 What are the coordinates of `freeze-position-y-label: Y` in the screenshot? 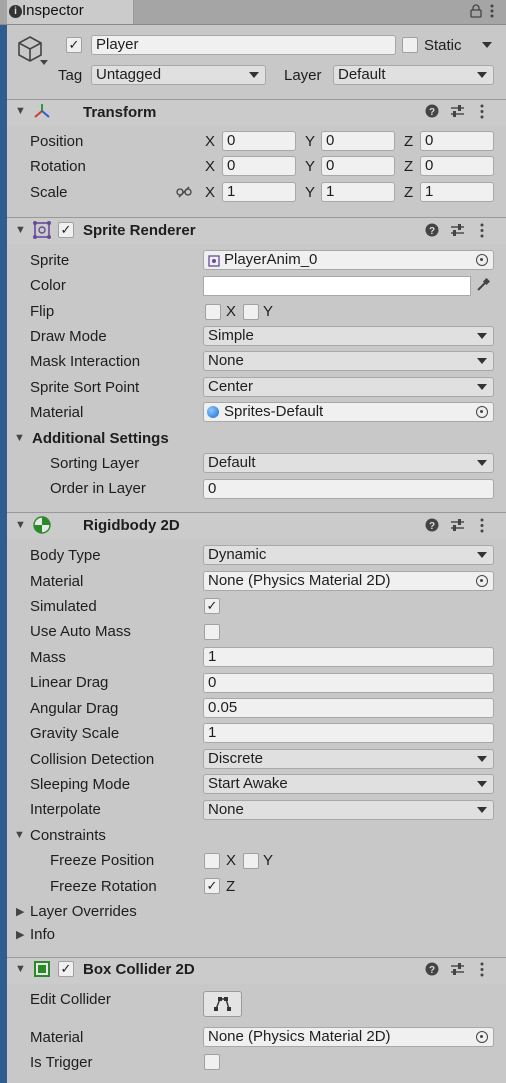 It's located at (268, 860).